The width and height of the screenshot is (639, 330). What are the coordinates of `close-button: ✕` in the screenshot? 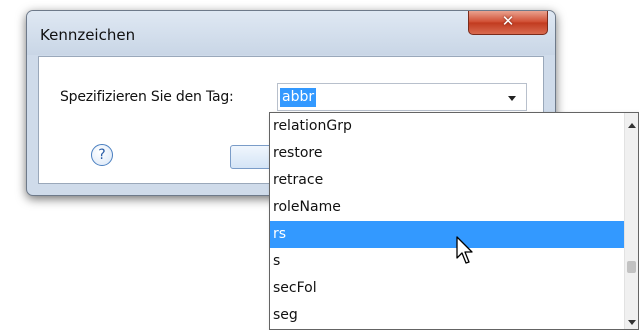 It's located at (508, 23).